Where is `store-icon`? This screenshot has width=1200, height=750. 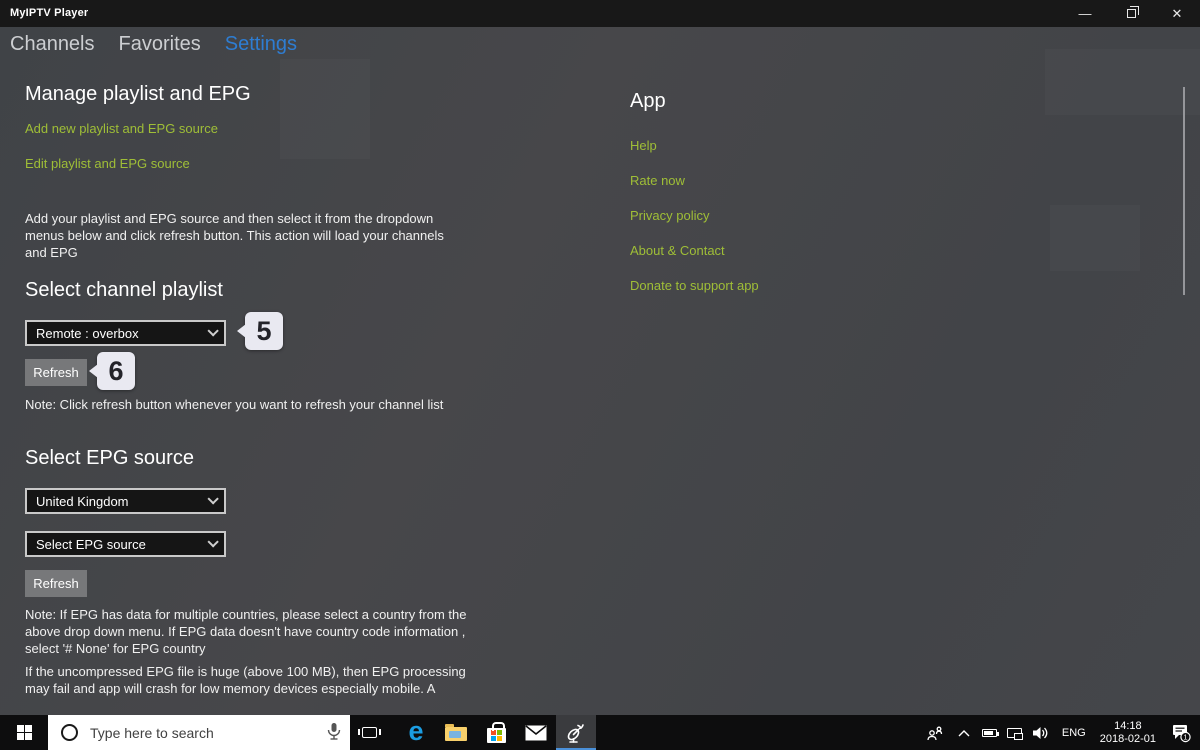
store-icon is located at coordinates (496, 732).